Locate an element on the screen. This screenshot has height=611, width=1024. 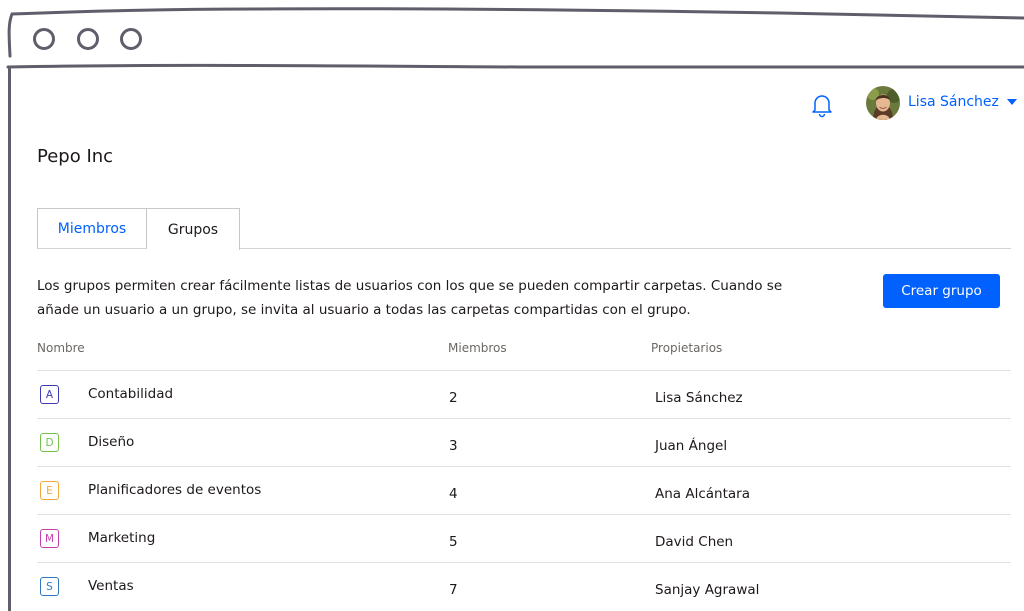
window-maximize-control is located at coordinates (131, 39).